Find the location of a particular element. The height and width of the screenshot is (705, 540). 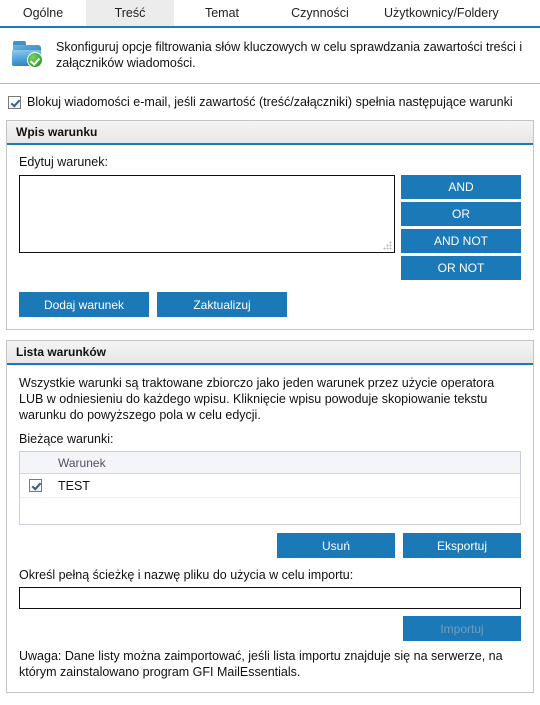

condition-editor-row: AND OR AND NOT OR NOT is located at coordinates (270, 227).